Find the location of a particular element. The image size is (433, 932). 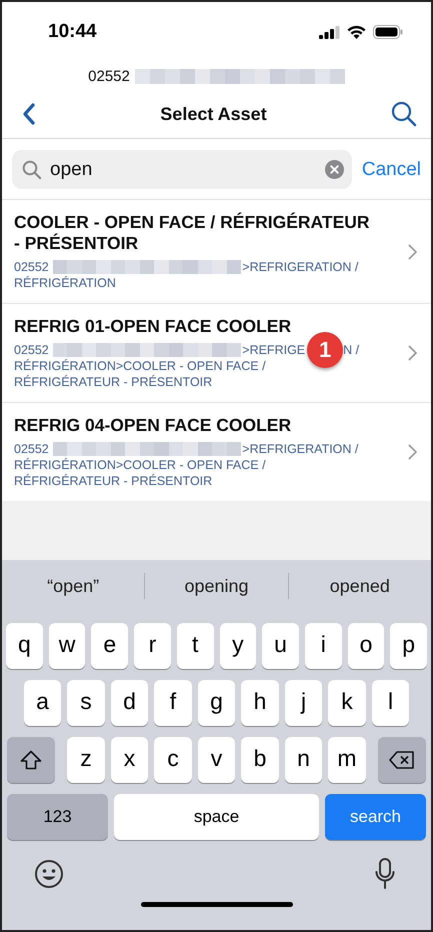

space-key: space is located at coordinates (216, 817).